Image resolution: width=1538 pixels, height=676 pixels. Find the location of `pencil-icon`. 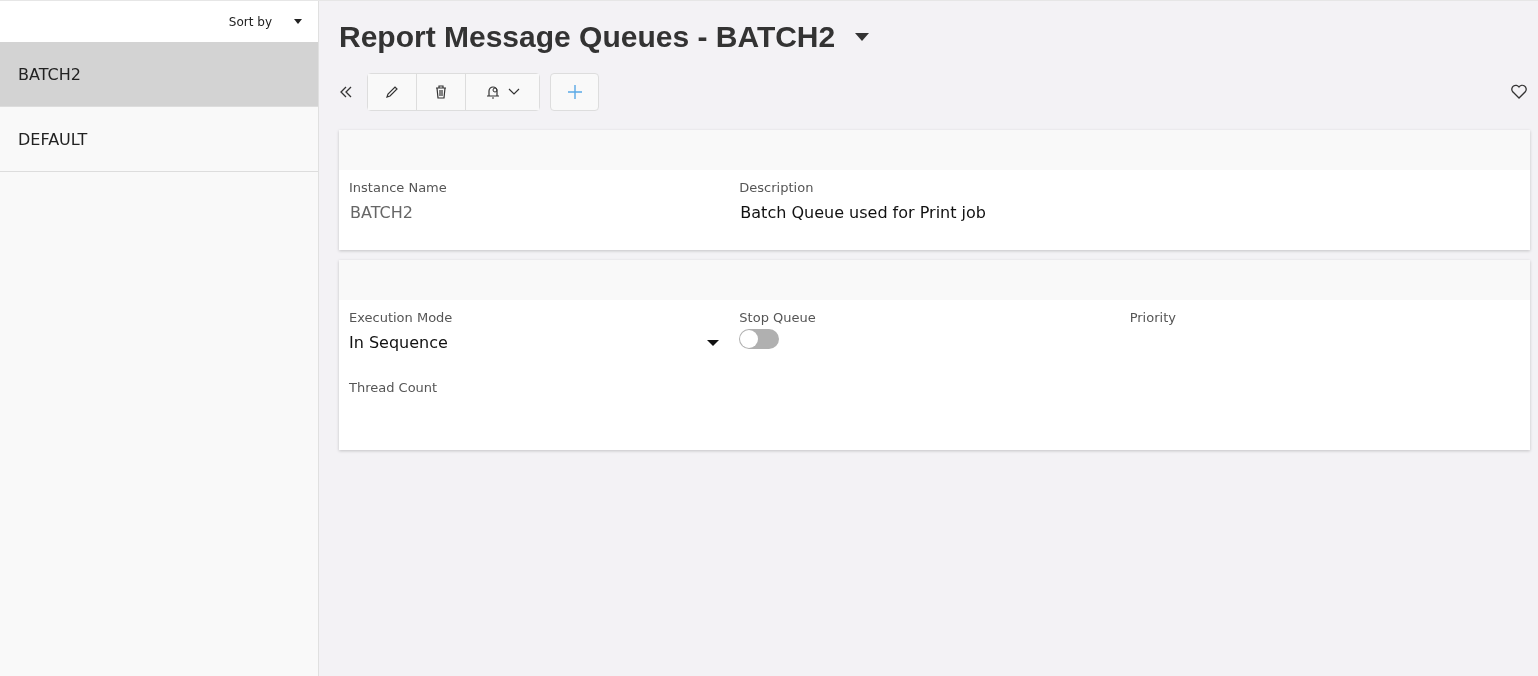

pencil-icon is located at coordinates (392, 92).